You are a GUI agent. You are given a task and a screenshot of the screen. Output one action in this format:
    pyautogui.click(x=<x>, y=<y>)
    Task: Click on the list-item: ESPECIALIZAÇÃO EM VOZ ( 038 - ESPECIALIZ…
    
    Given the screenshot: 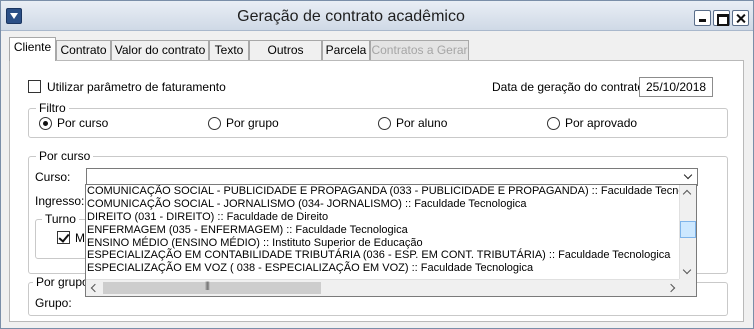 What is the action you would take?
    pyautogui.click(x=383, y=268)
    